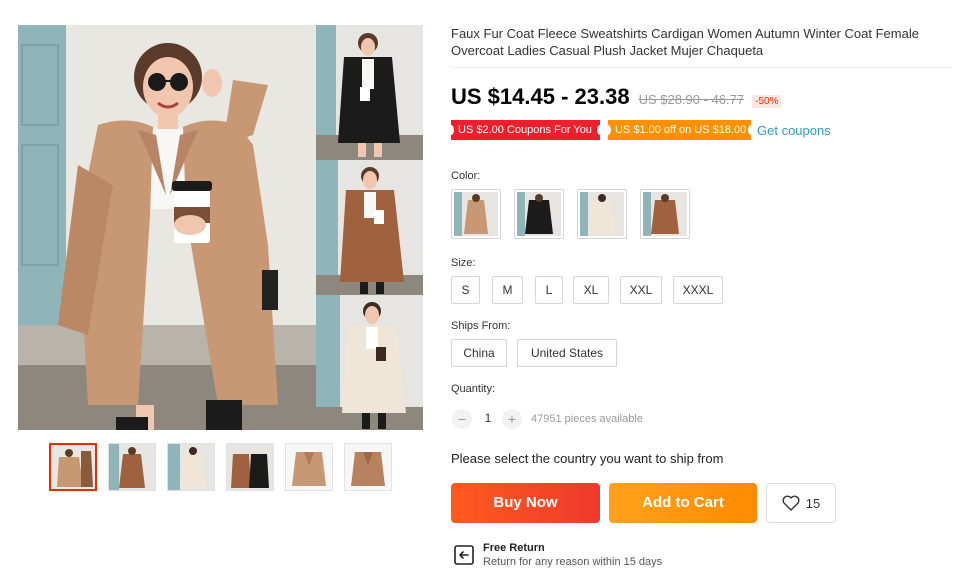  I want to click on side-image-1-illustration, so click(369, 92).